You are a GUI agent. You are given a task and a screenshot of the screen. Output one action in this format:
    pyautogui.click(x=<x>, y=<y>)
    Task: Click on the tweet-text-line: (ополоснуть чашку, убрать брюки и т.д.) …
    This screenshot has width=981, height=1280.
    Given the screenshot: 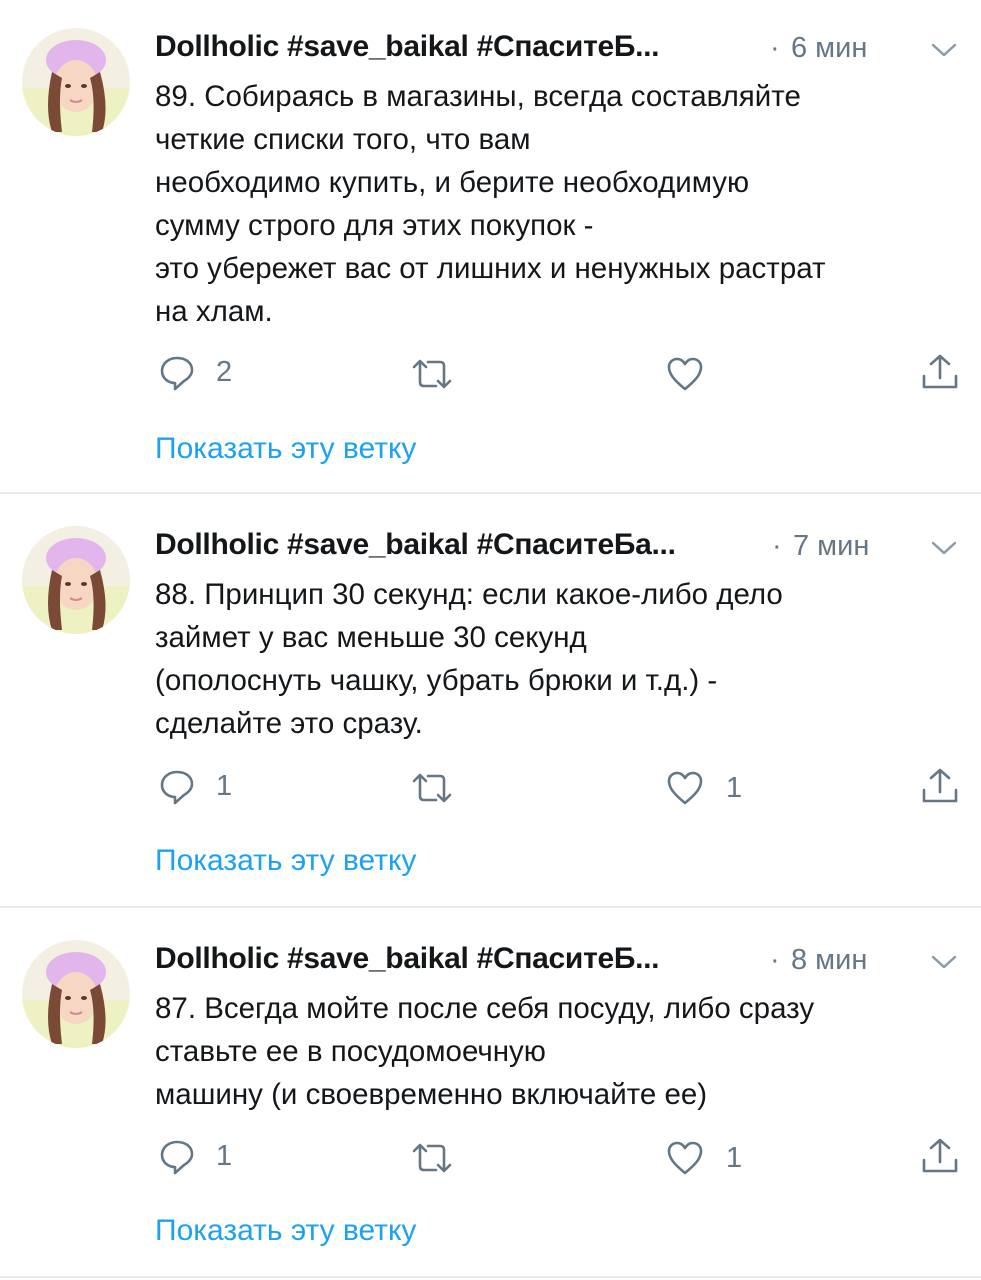 What is the action you would take?
    pyautogui.click(x=436, y=680)
    